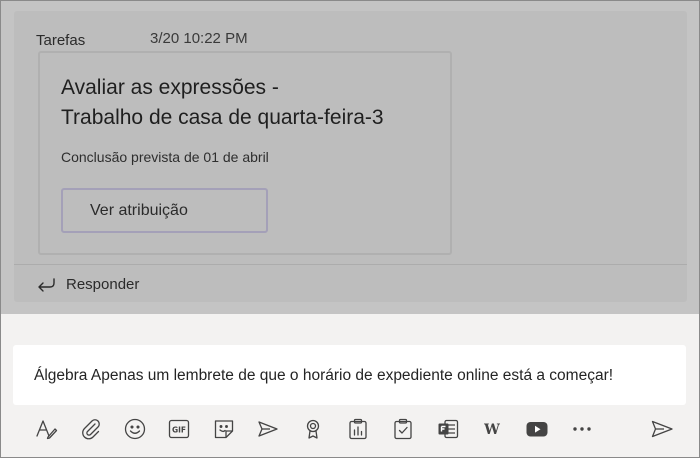  What do you see at coordinates (165, 157) in the screenshot?
I see `assignment-due-date: Conclusão prevista de 01 de abril` at bounding box center [165, 157].